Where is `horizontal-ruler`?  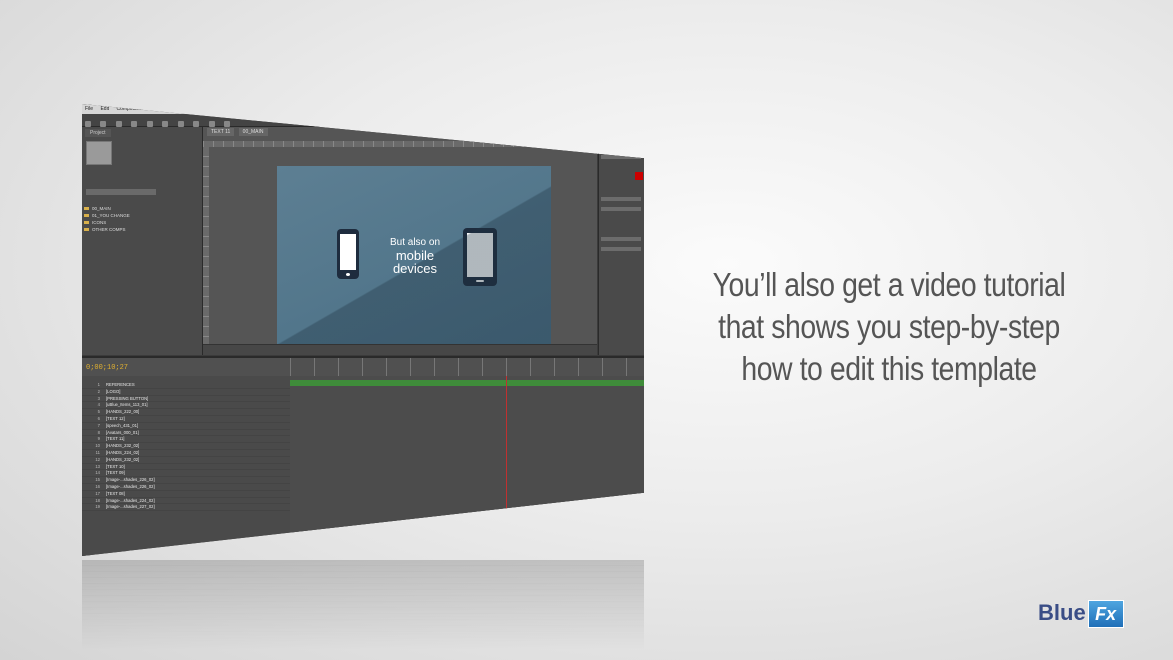 horizontal-ruler is located at coordinates (400, 144).